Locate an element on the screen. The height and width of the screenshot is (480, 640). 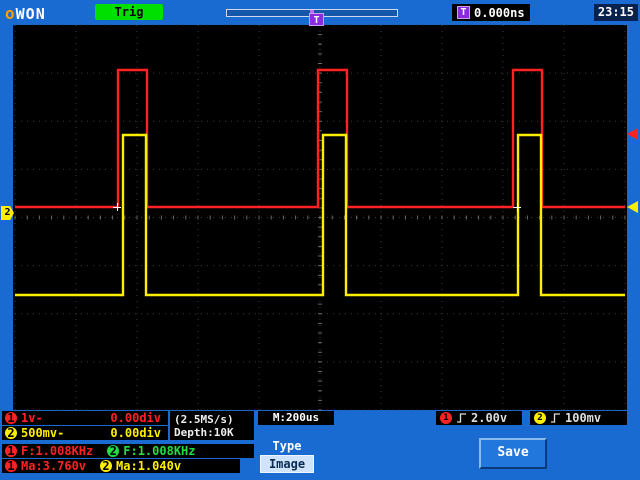
clock: 23:15 is located at coordinates (615, 12).